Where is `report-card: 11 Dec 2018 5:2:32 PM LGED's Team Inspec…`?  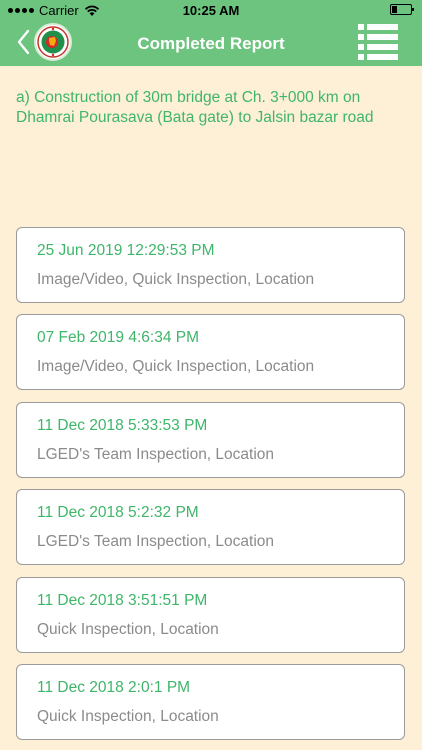
report-card: 11 Dec 2018 5:2:32 PM LGED's Team Inspec… is located at coordinates (210, 527).